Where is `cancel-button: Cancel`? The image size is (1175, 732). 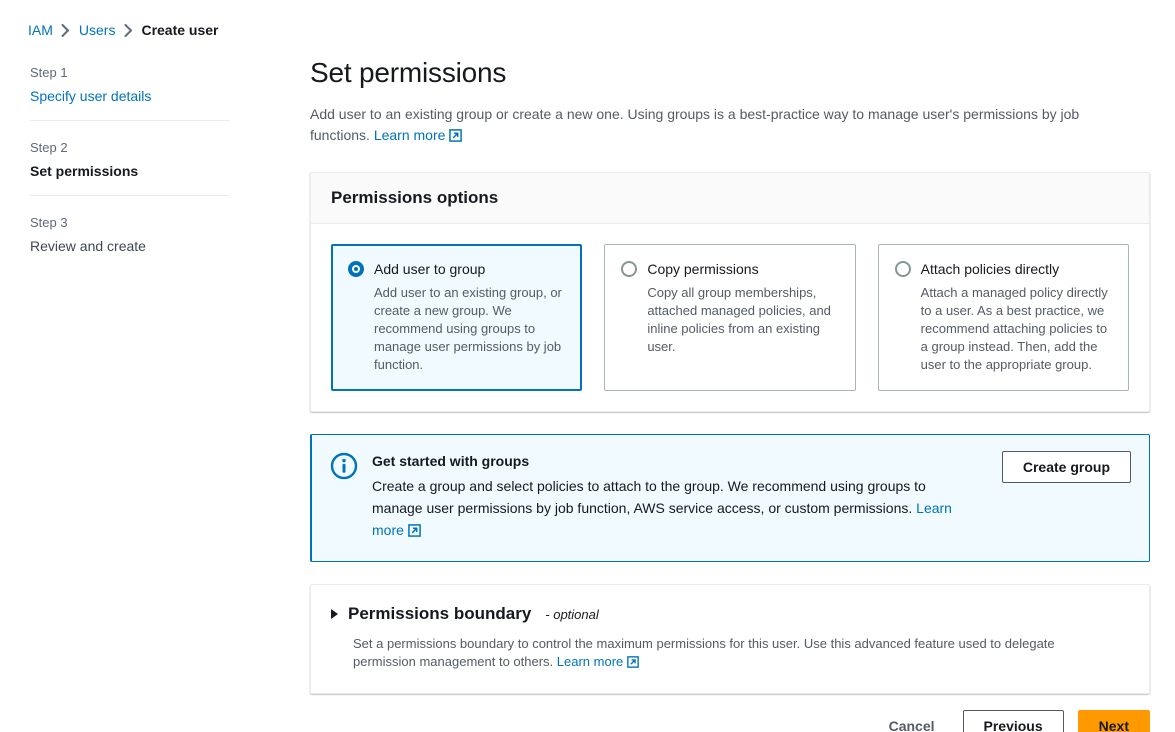 cancel-button: Cancel is located at coordinates (912, 721).